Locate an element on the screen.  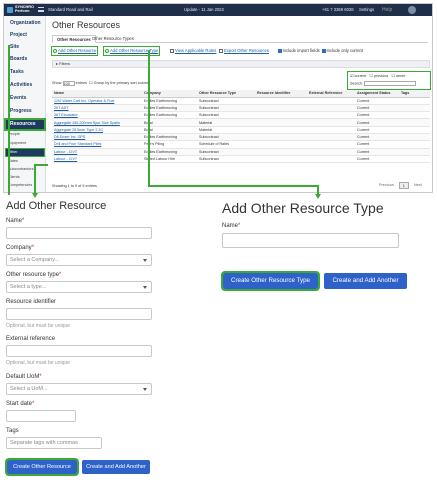
sidebar-item-progress: Progress is located at coordinates (25, 111).